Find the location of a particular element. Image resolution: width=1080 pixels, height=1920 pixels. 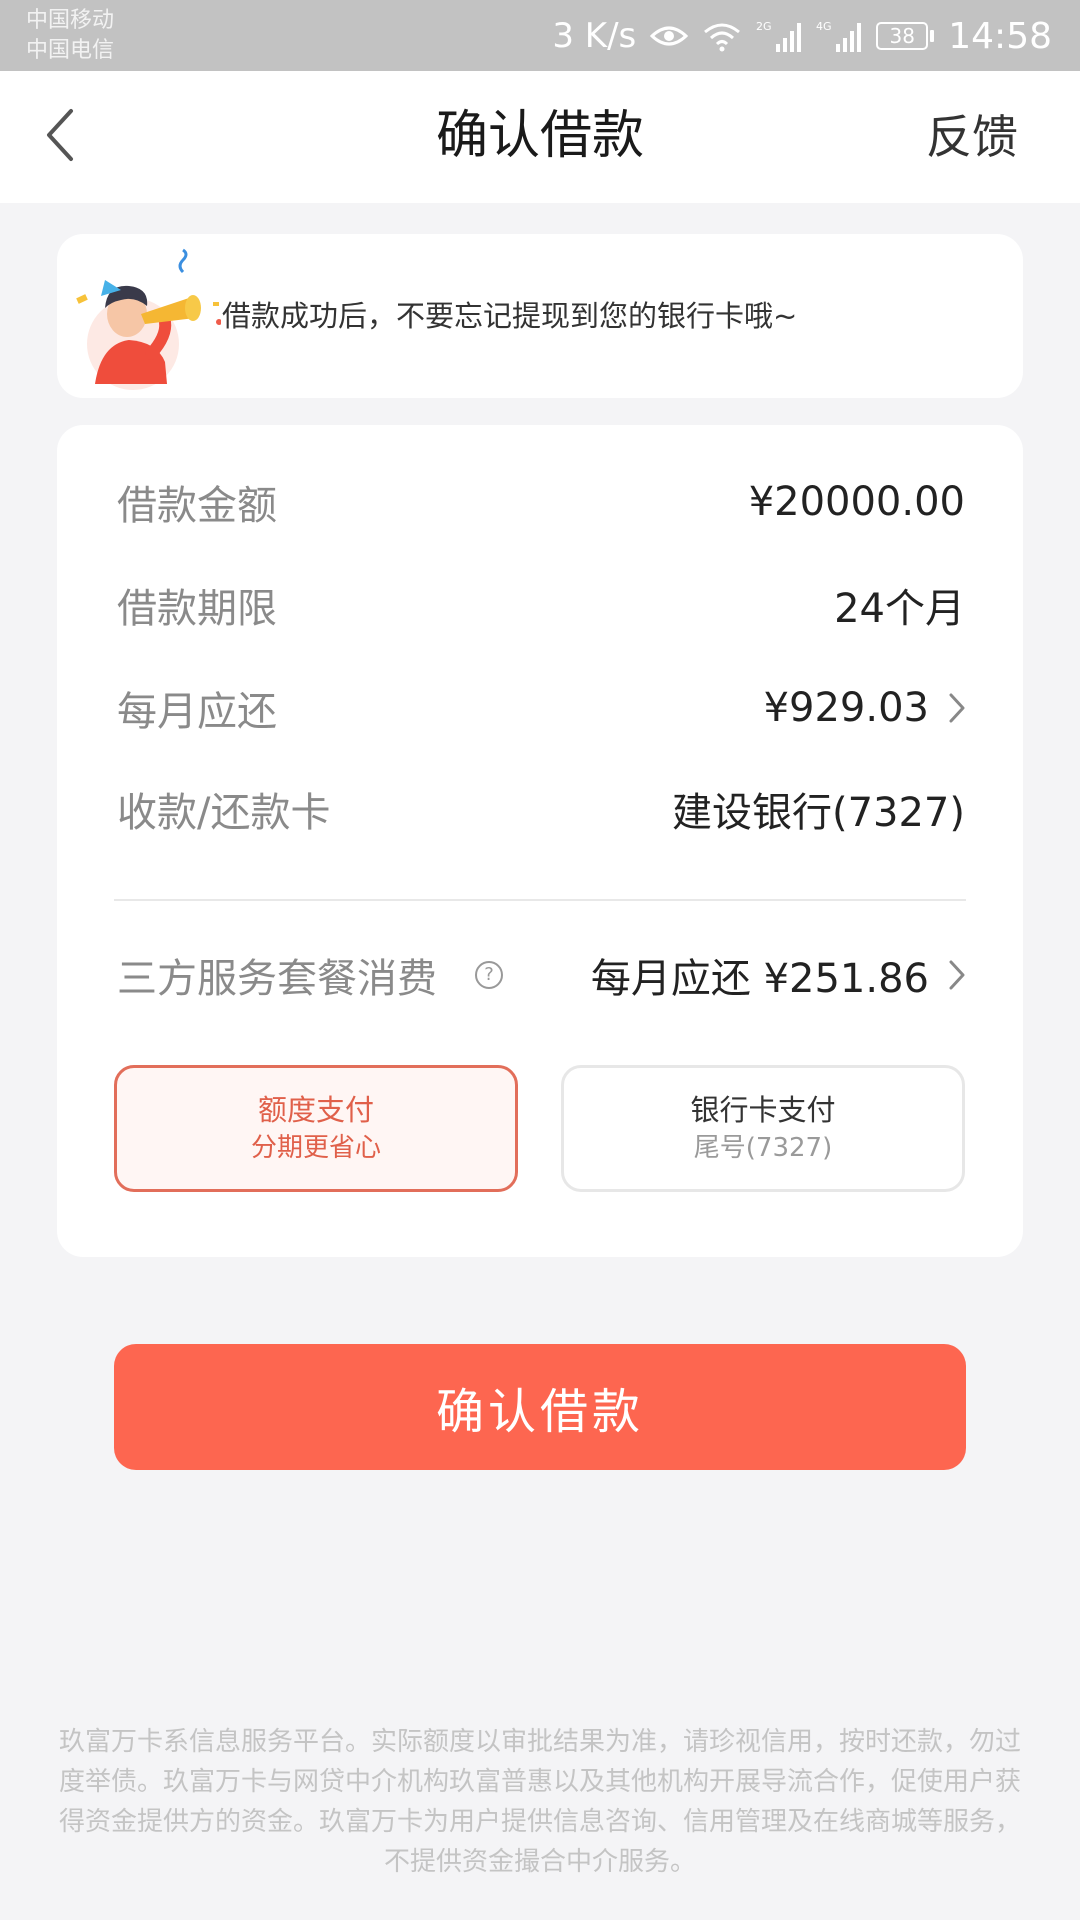

confirm-loan-button: 确认借款 is located at coordinates (540, 1407).